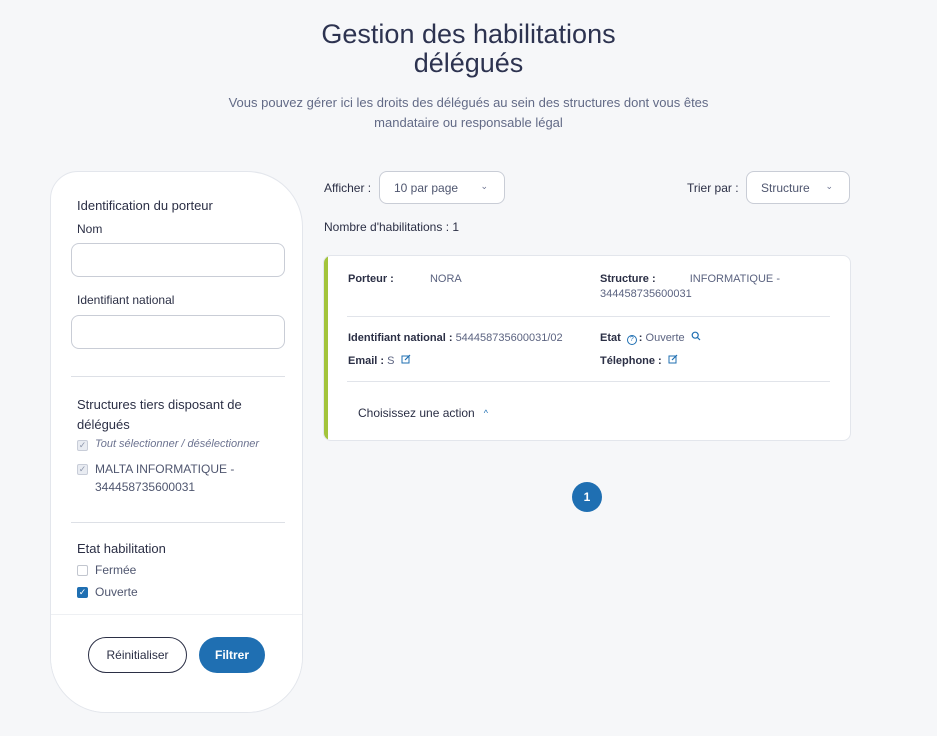  What do you see at coordinates (137, 655) in the screenshot?
I see `reset-button: Réinitialiser` at bounding box center [137, 655].